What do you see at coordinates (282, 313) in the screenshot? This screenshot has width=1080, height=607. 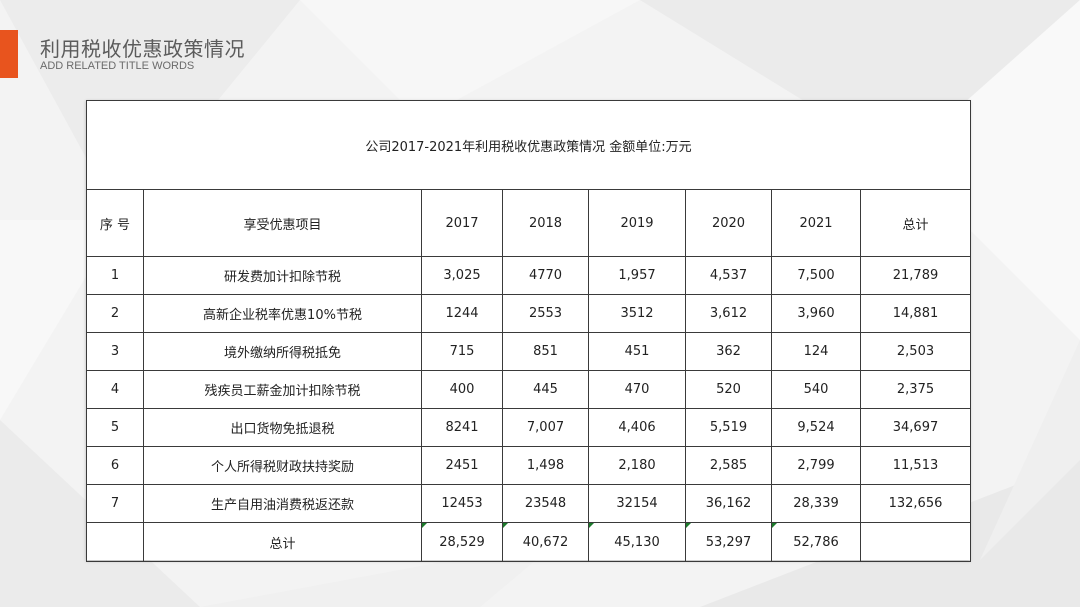 I see `row-item: 高新企业税率优惠10%节税` at bounding box center [282, 313].